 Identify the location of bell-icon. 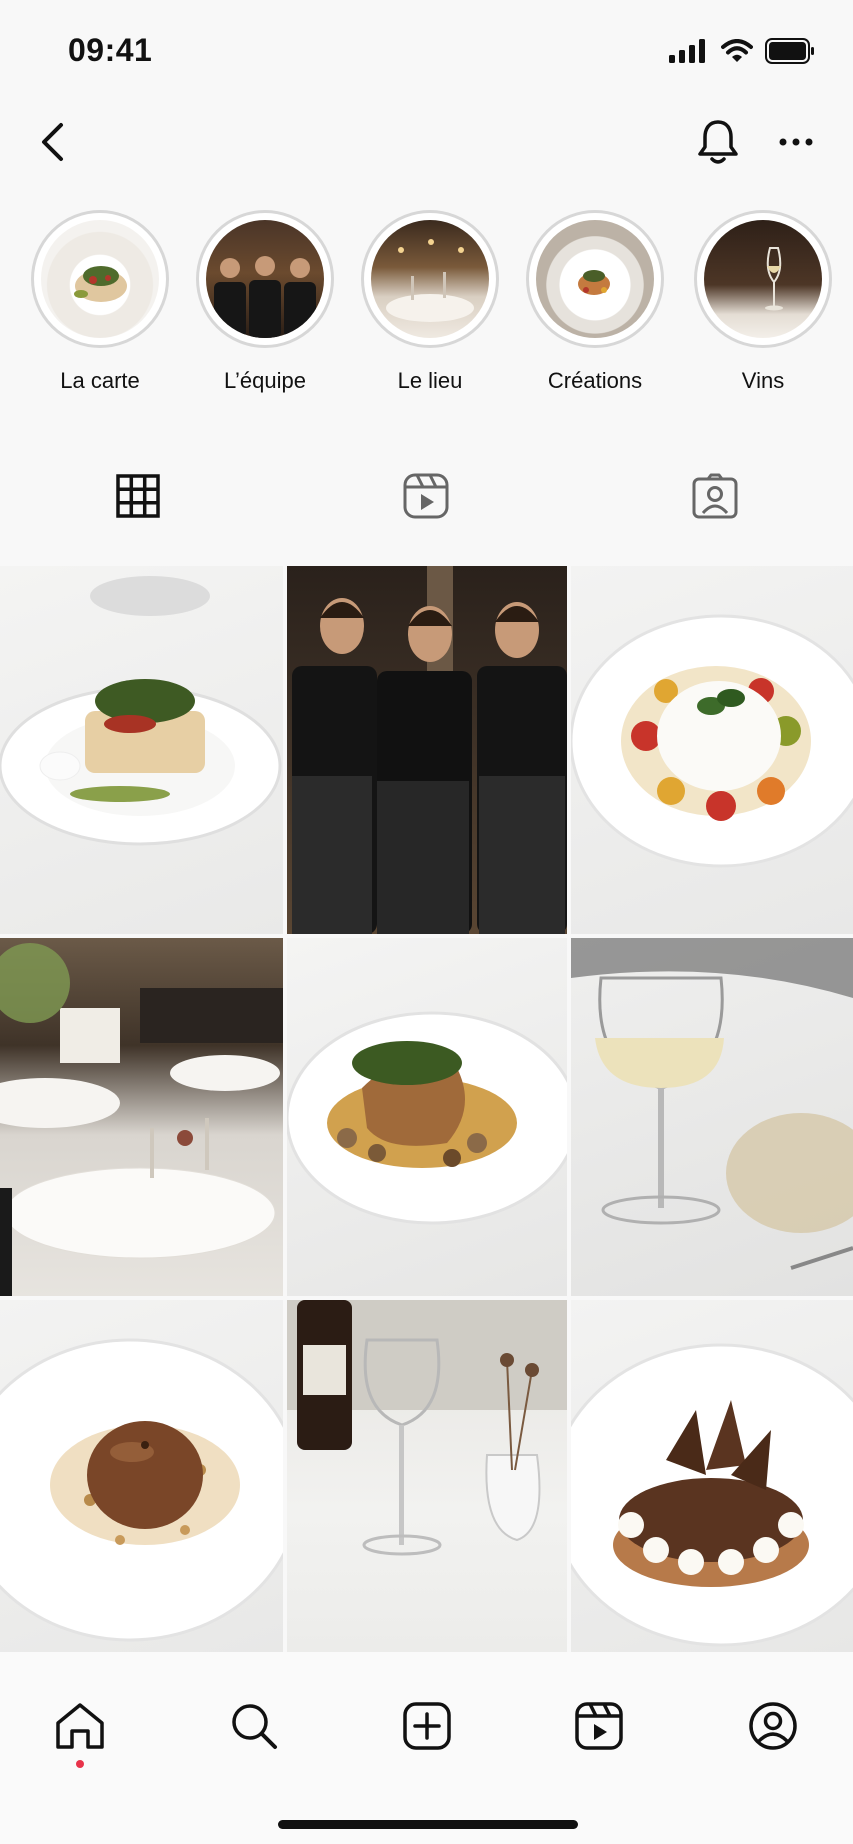
(718, 142).